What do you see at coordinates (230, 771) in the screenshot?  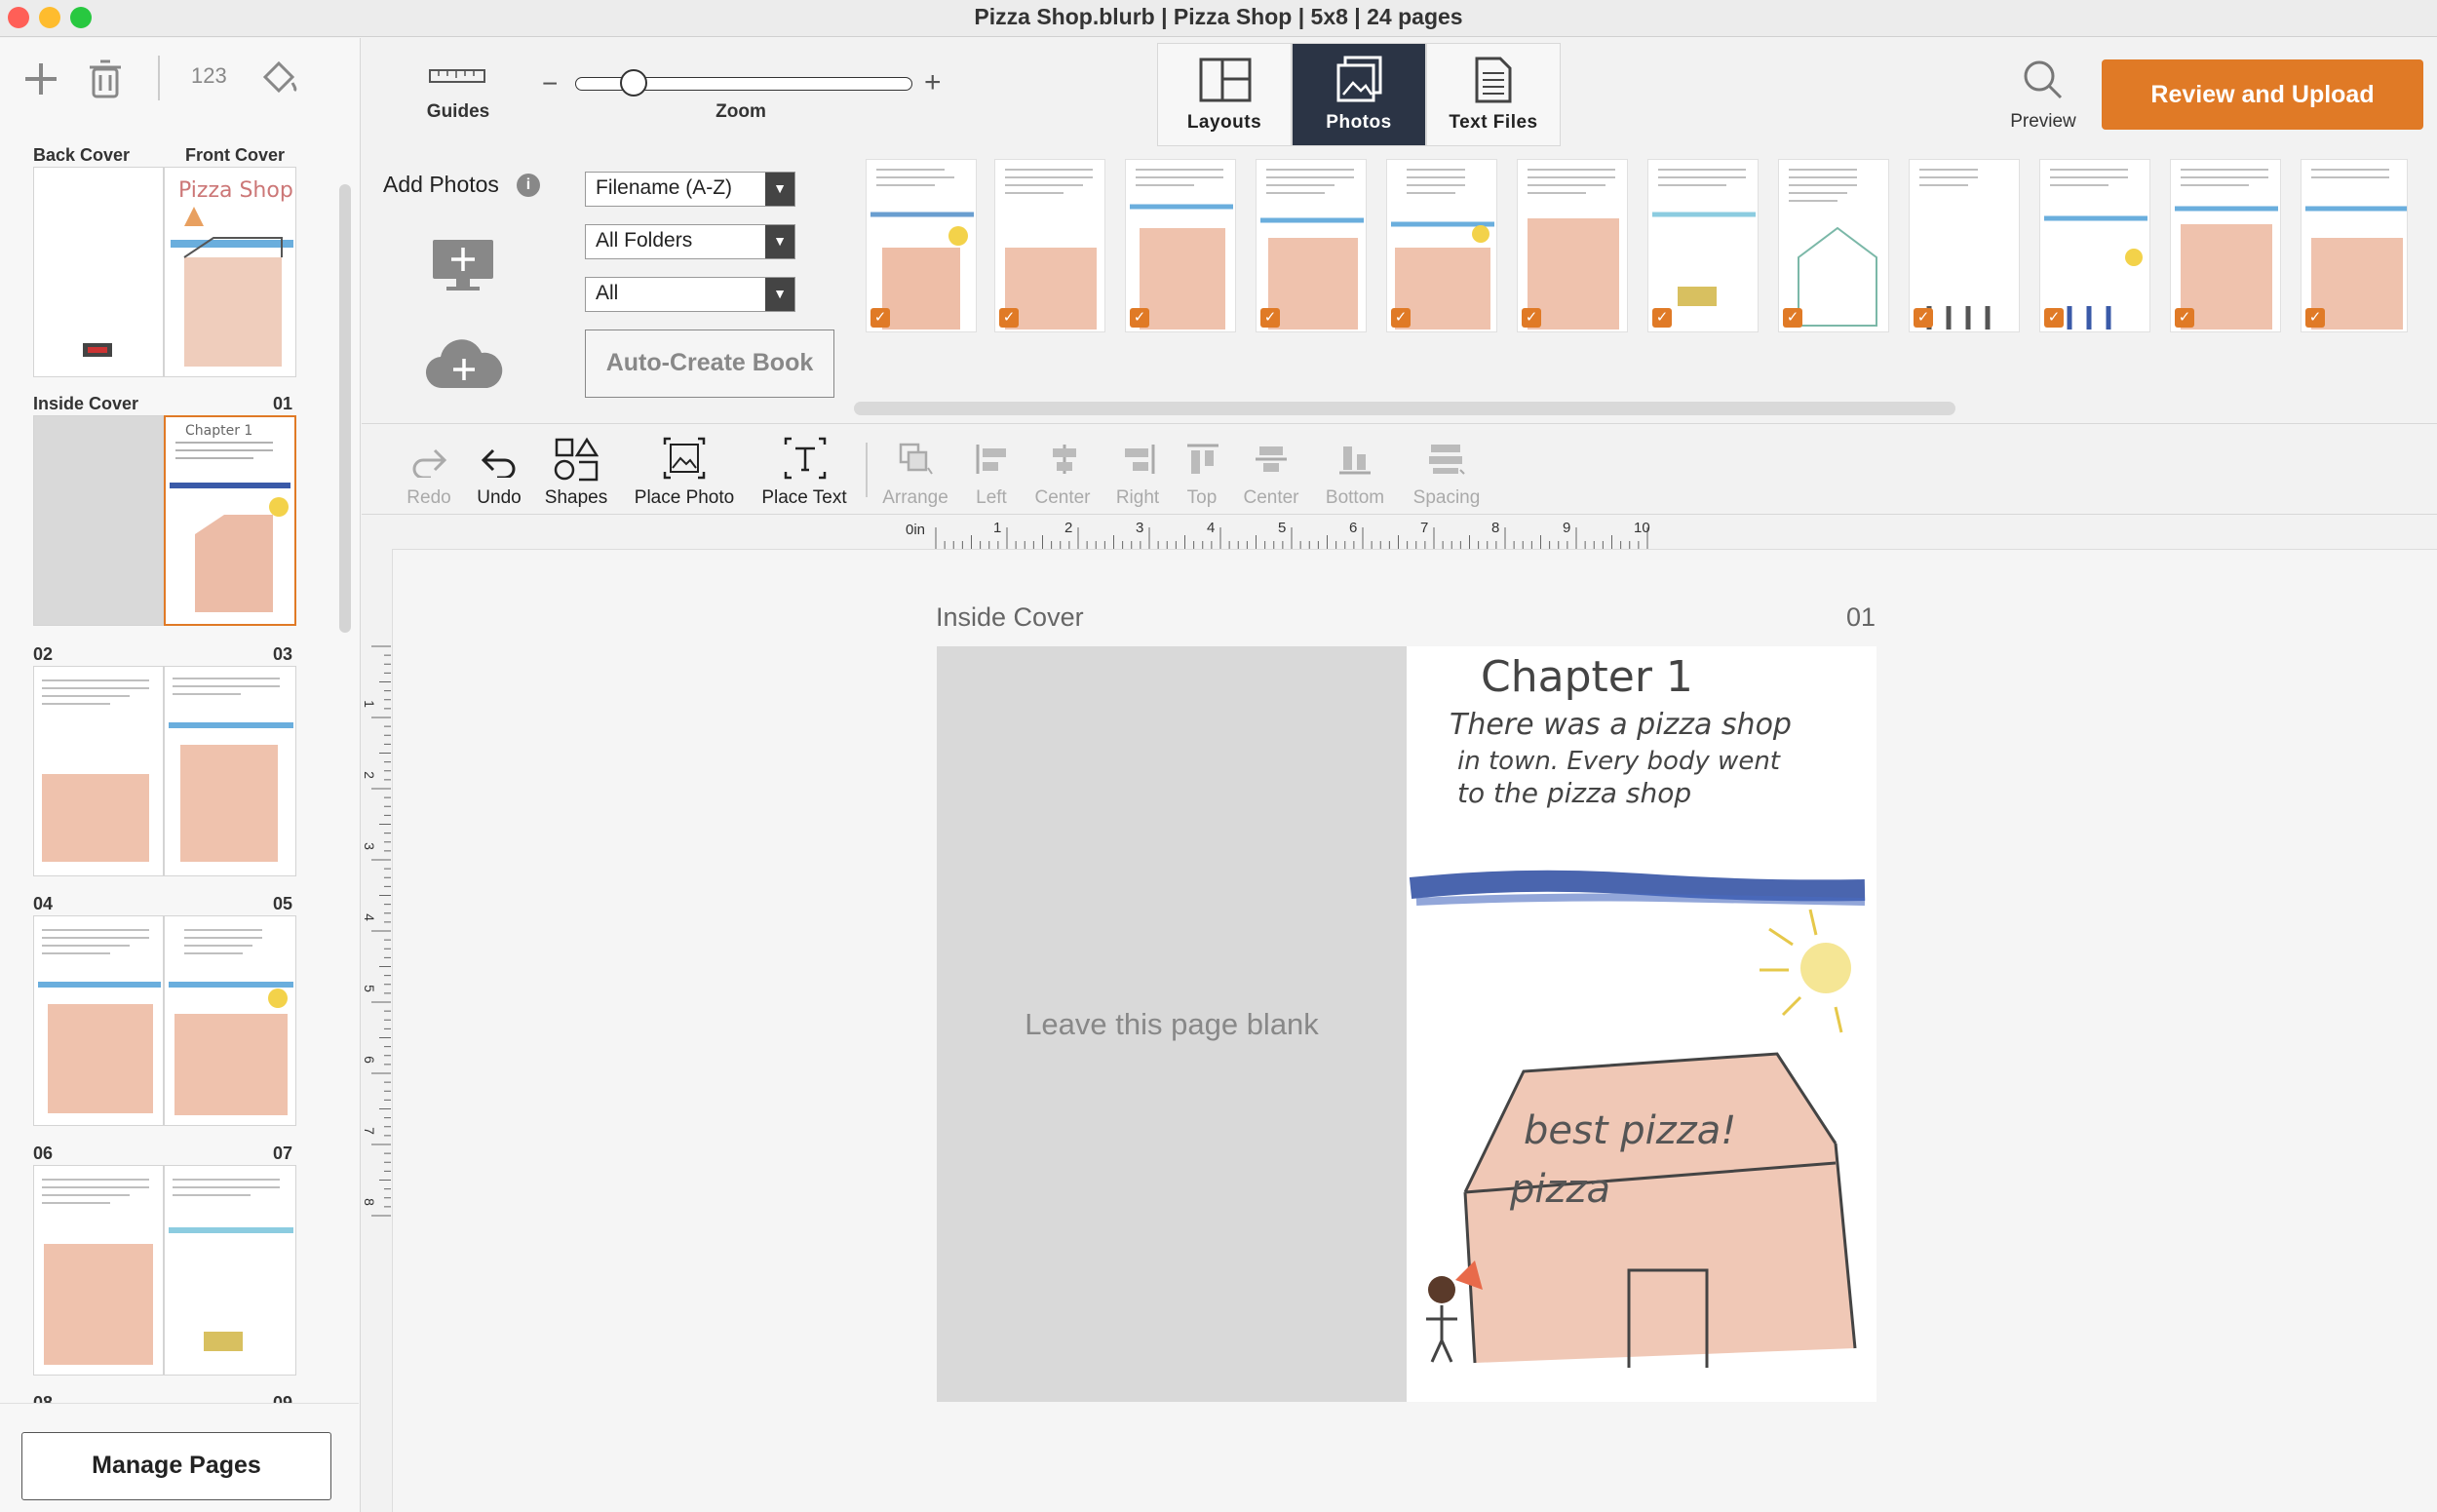 I see `page-03-thumbnail` at bounding box center [230, 771].